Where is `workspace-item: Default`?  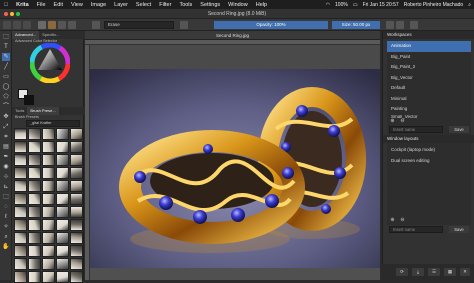 workspace-item: Default is located at coordinates (429, 88).